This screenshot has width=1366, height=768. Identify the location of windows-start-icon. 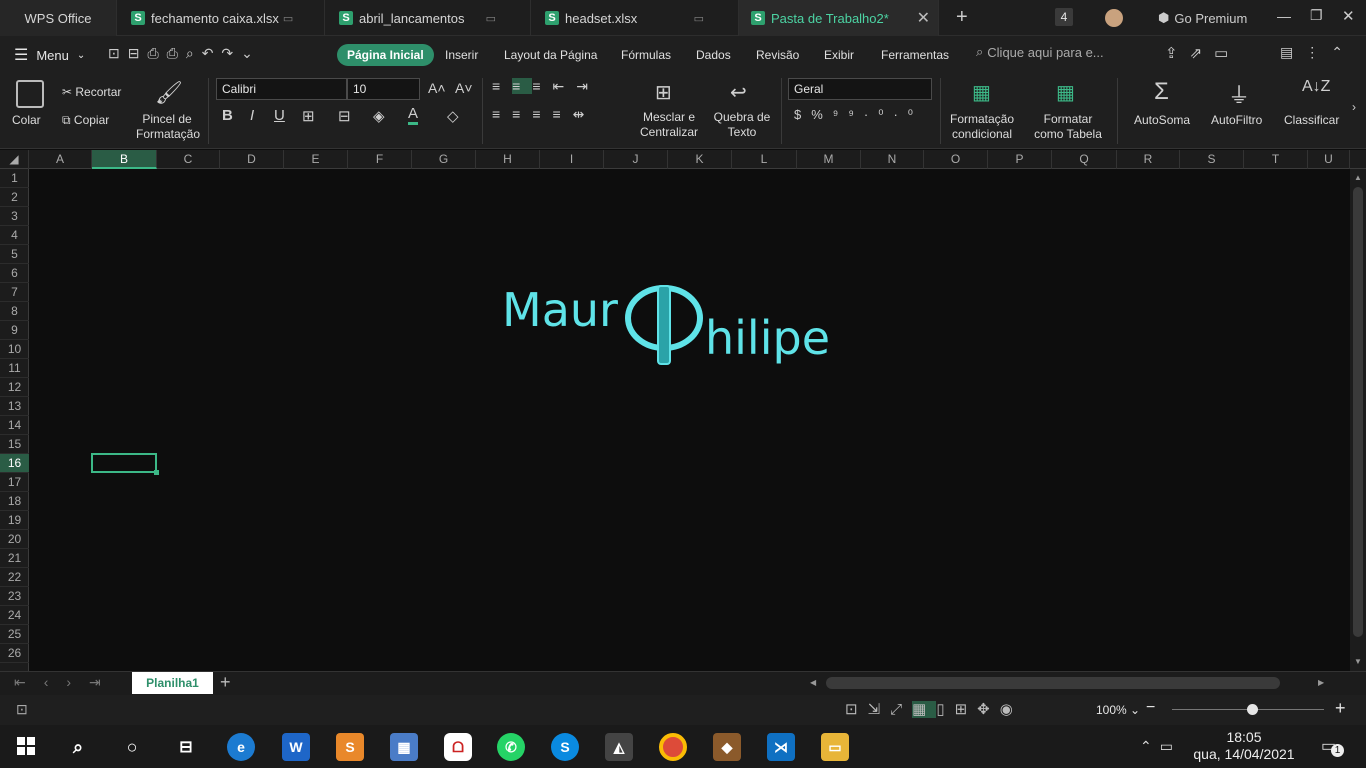
(26, 746).